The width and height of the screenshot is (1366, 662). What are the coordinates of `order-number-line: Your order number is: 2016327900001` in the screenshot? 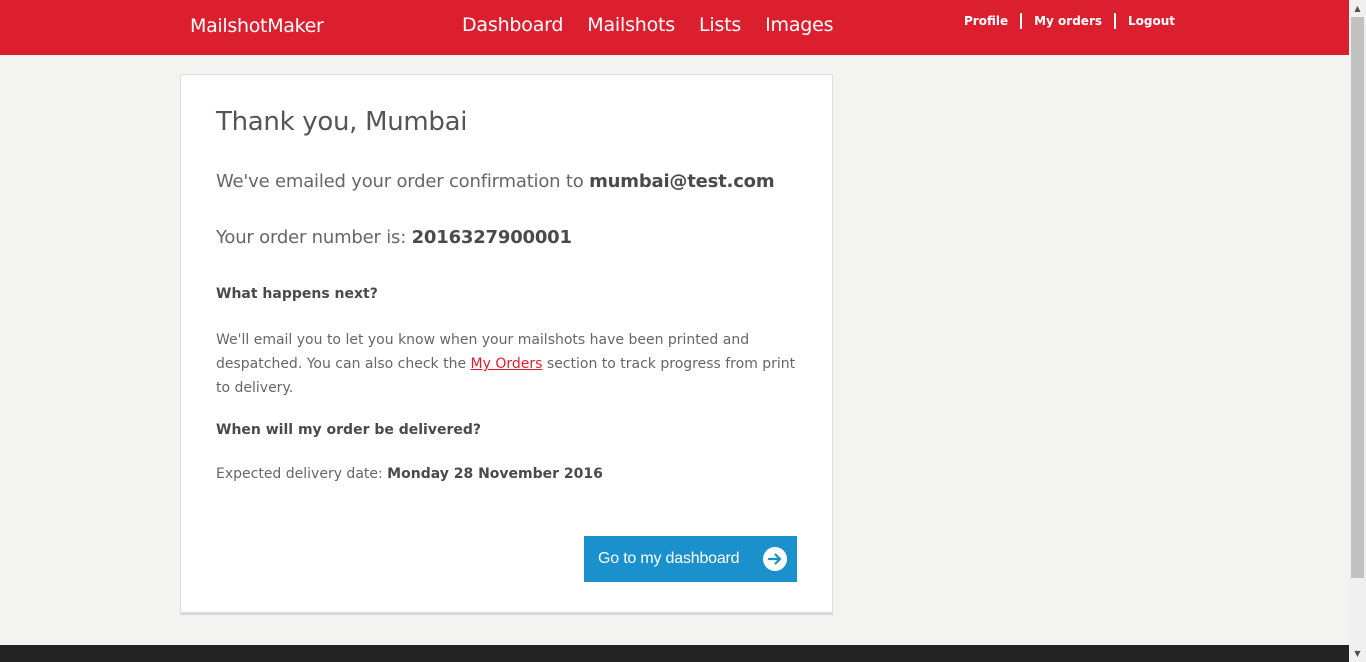 It's located at (394, 237).